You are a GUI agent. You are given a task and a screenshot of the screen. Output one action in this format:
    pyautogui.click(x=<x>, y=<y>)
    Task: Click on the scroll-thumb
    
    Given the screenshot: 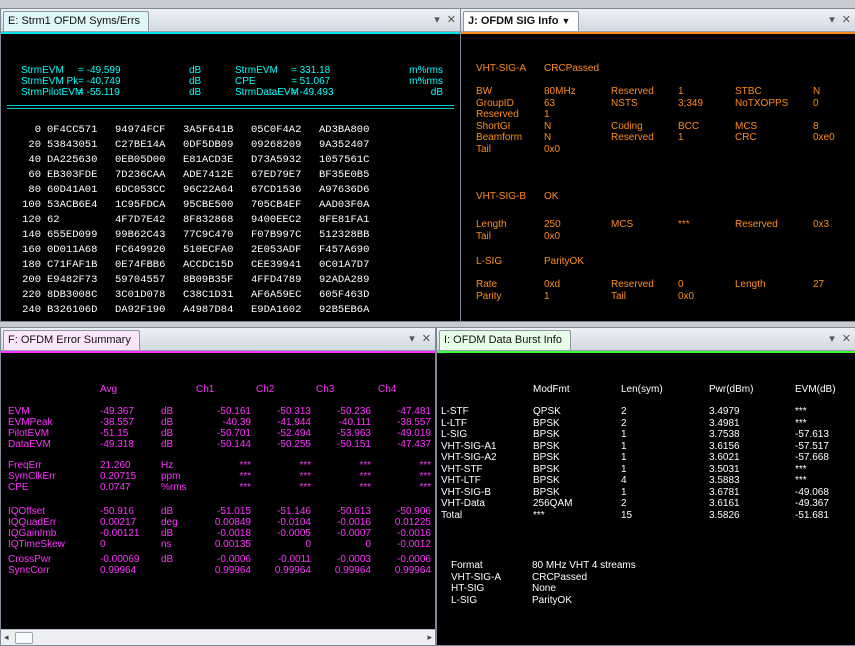 What is the action you would take?
    pyautogui.click(x=24, y=638)
    